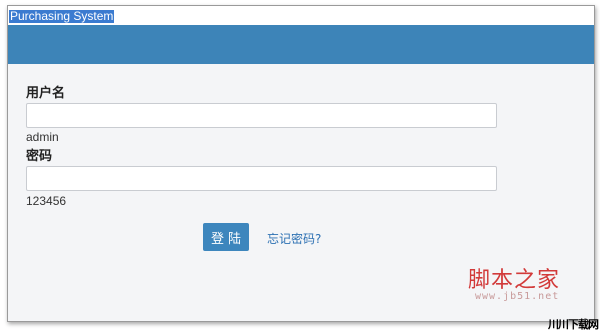 This screenshot has width=600, height=332. What do you see at coordinates (46, 201) in the screenshot?
I see `password-hint: 123456` at bounding box center [46, 201].